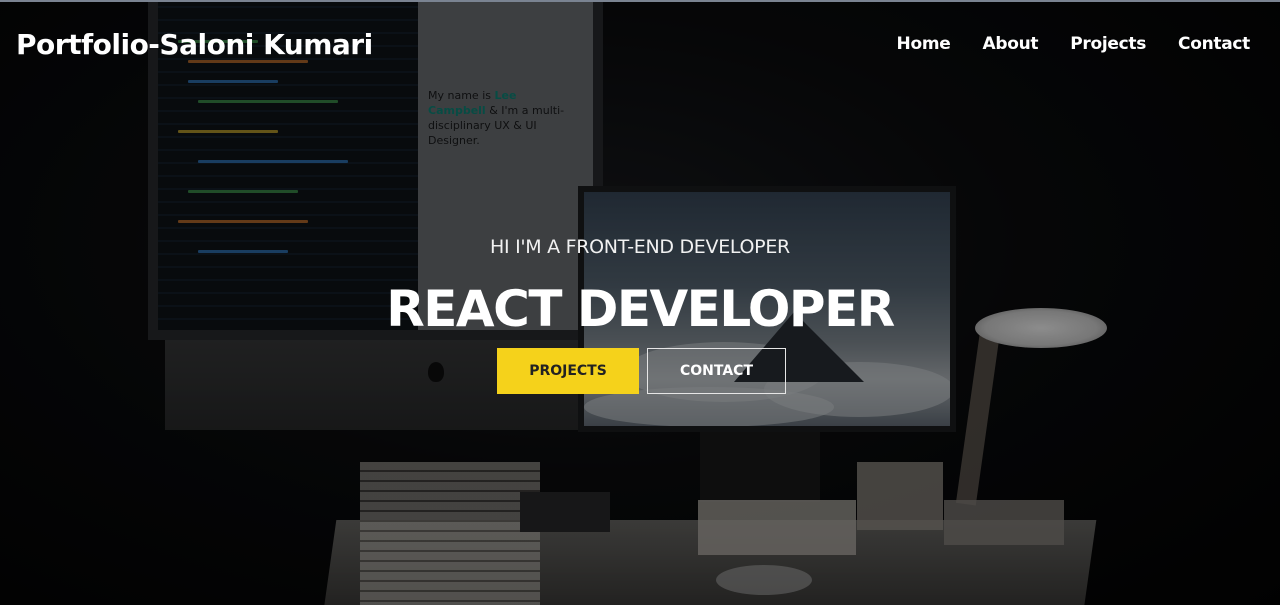  What do you see at coordinates (640, 309) in the screenshot?
I see `hero-title: REACT DEVELOPER` at bounding box center [640, 309].